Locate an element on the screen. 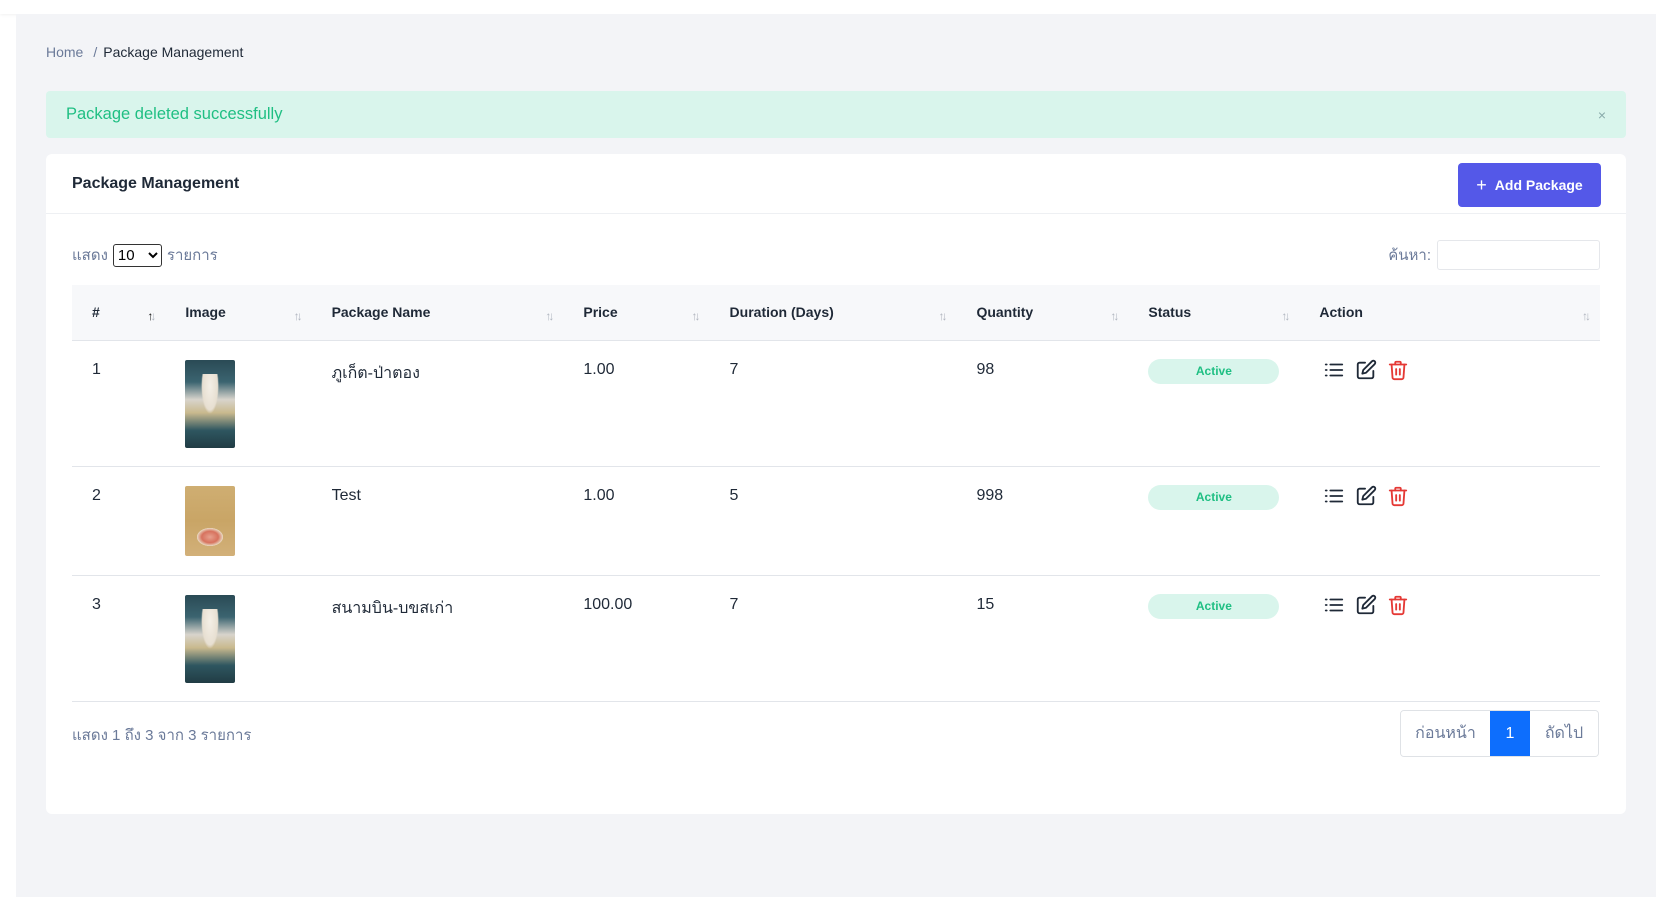 The image size is (1656, 897). cell-package-name: สนามบิน-บขสเก่า is located at coordinates (437, 638).